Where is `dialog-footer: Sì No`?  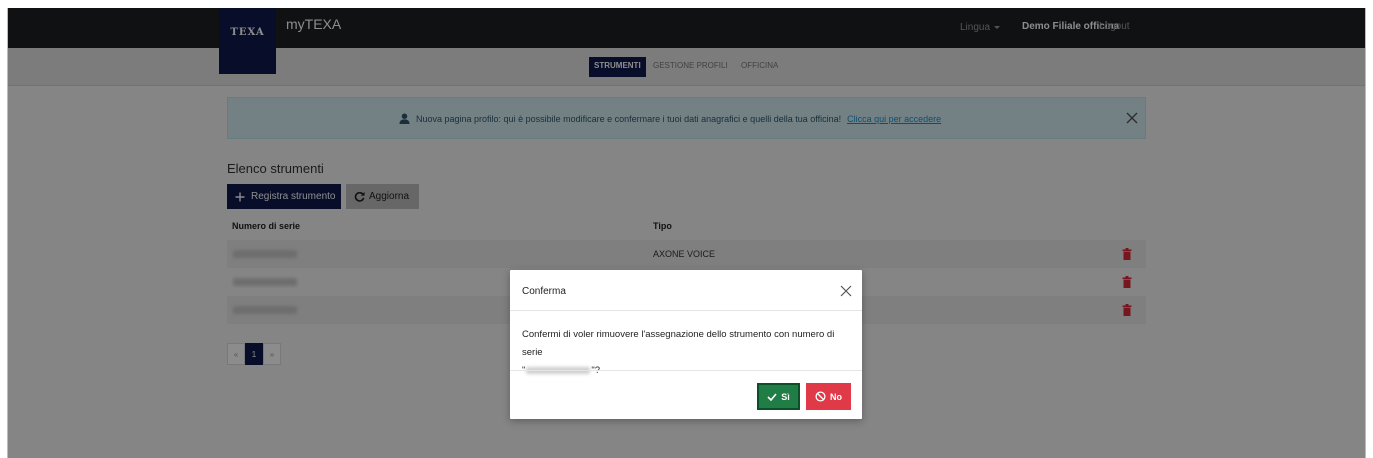 dialog-footer: Sì No is located at coordinates (686, 394).